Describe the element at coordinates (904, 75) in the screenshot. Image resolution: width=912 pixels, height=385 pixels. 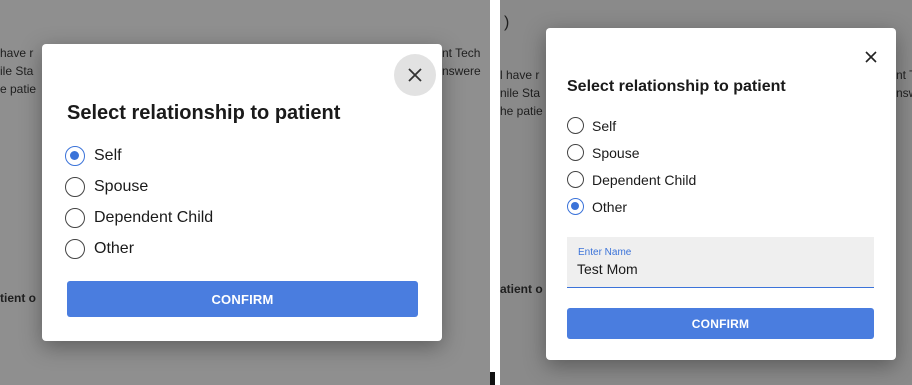
I see `background-text: nt T` at that location.